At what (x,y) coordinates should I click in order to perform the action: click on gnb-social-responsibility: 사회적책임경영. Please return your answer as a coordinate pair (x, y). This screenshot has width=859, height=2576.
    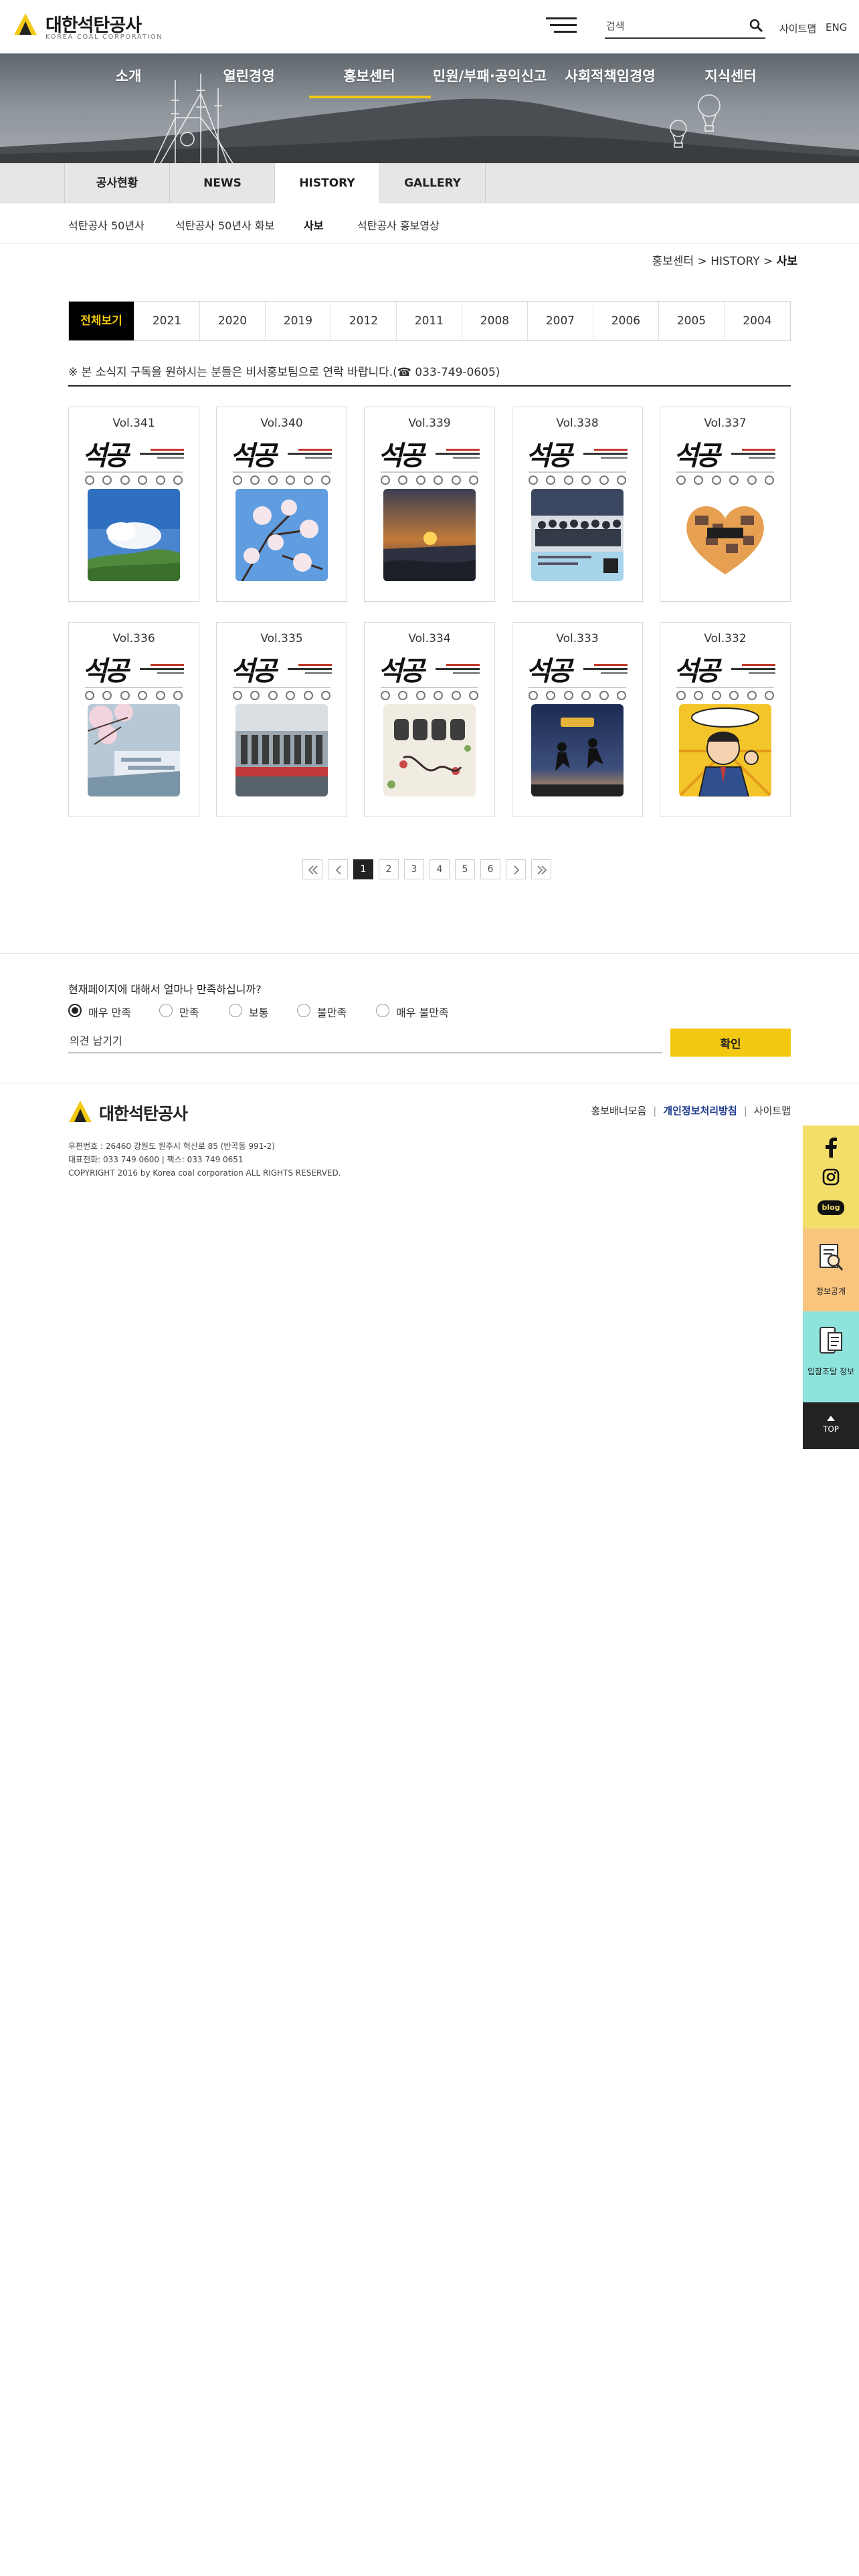
    Looking at the image, I should click on (610, 76).